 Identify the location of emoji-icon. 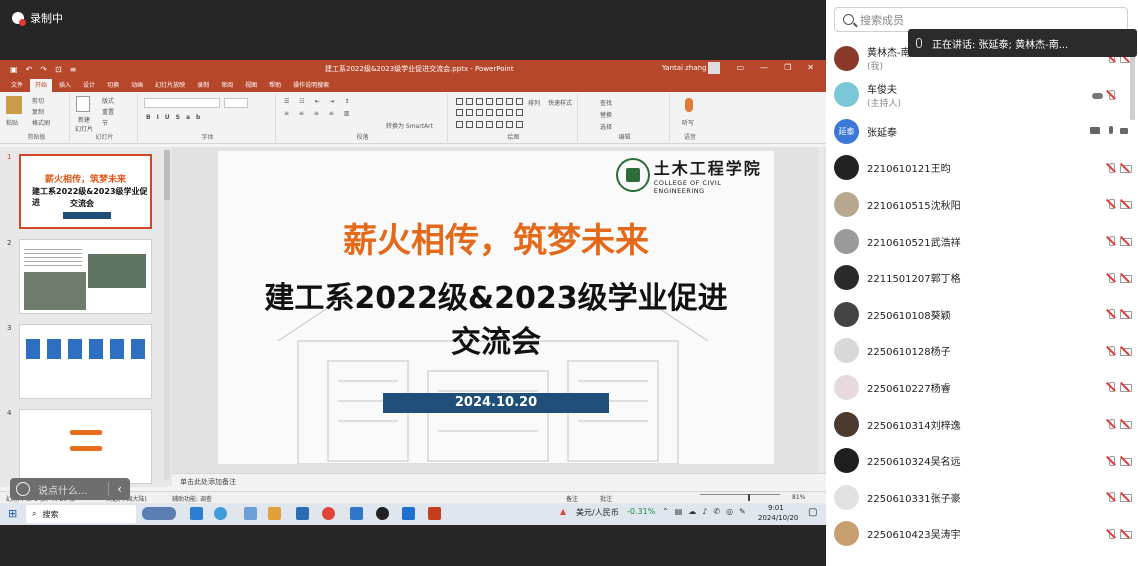
(23, 489).